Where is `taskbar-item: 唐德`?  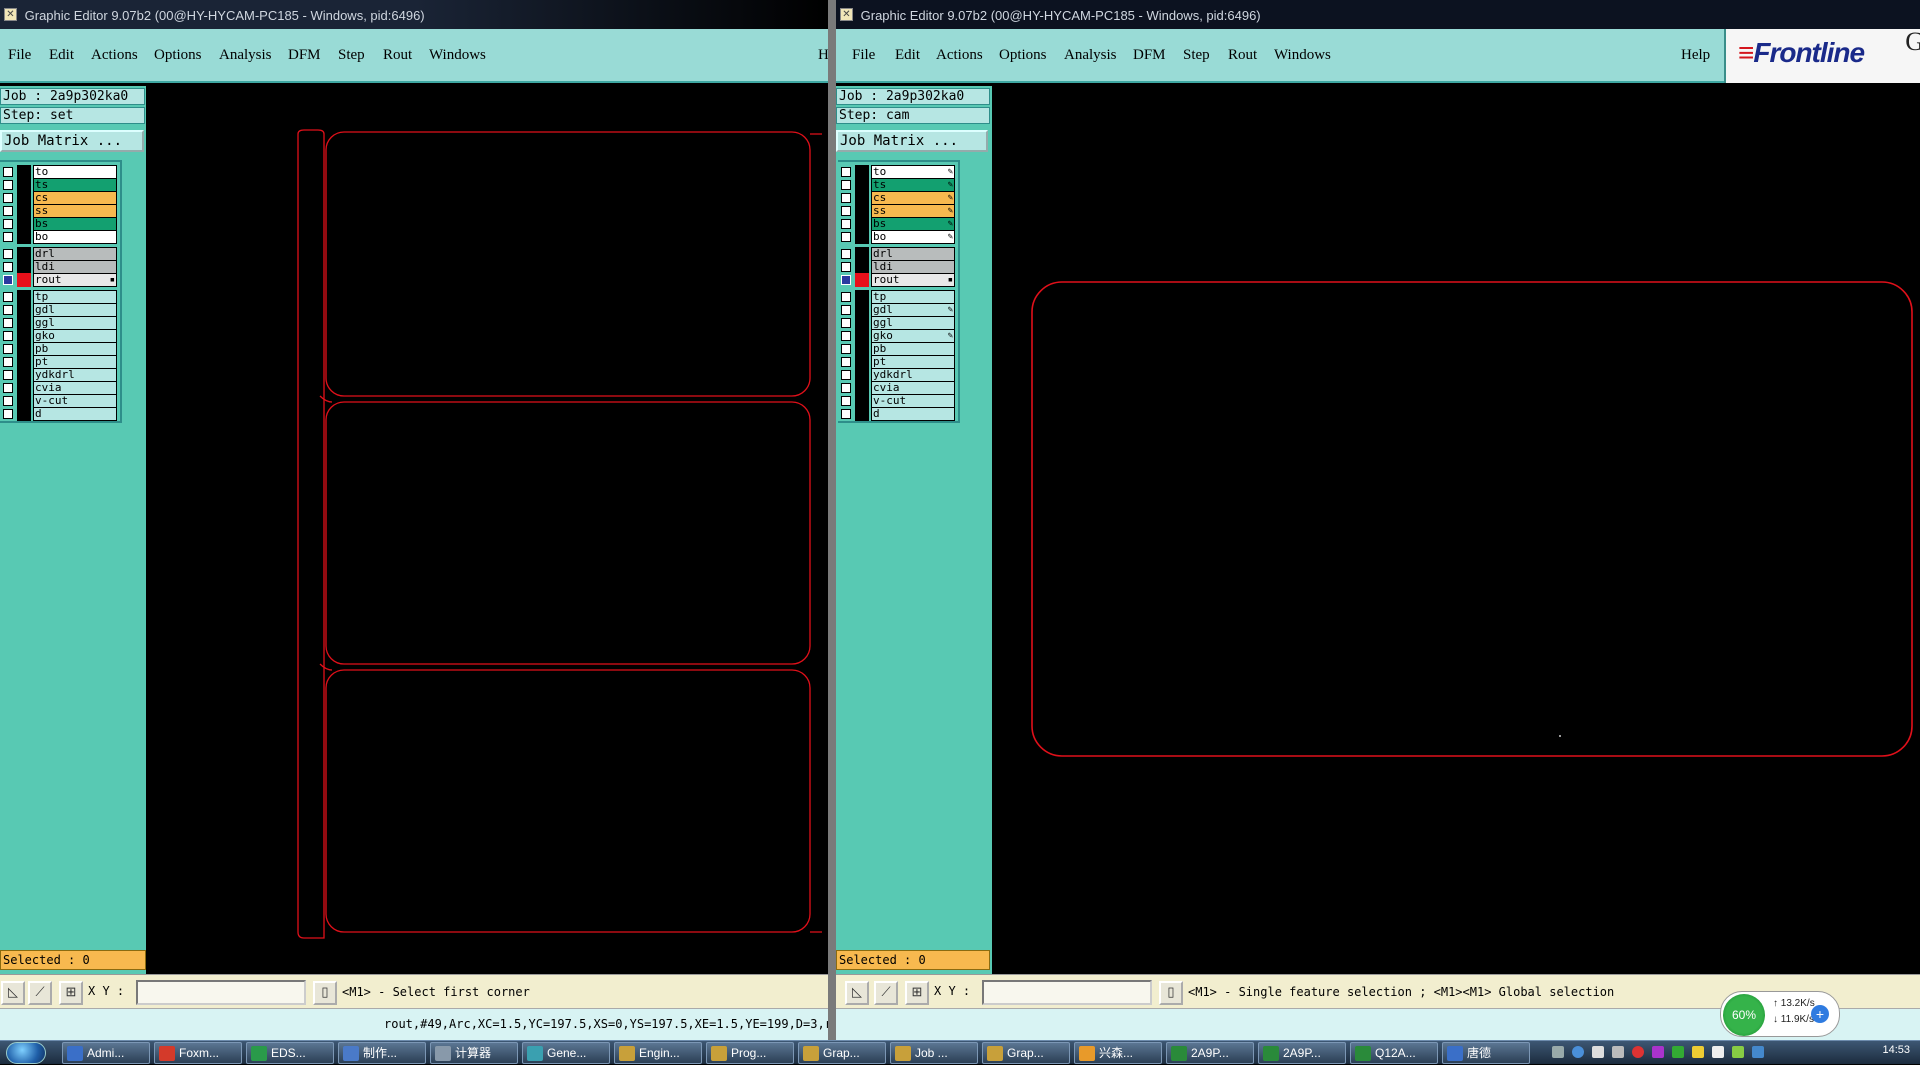 taskbar-item: 唐德 is located at coordinates (1486, 1053).